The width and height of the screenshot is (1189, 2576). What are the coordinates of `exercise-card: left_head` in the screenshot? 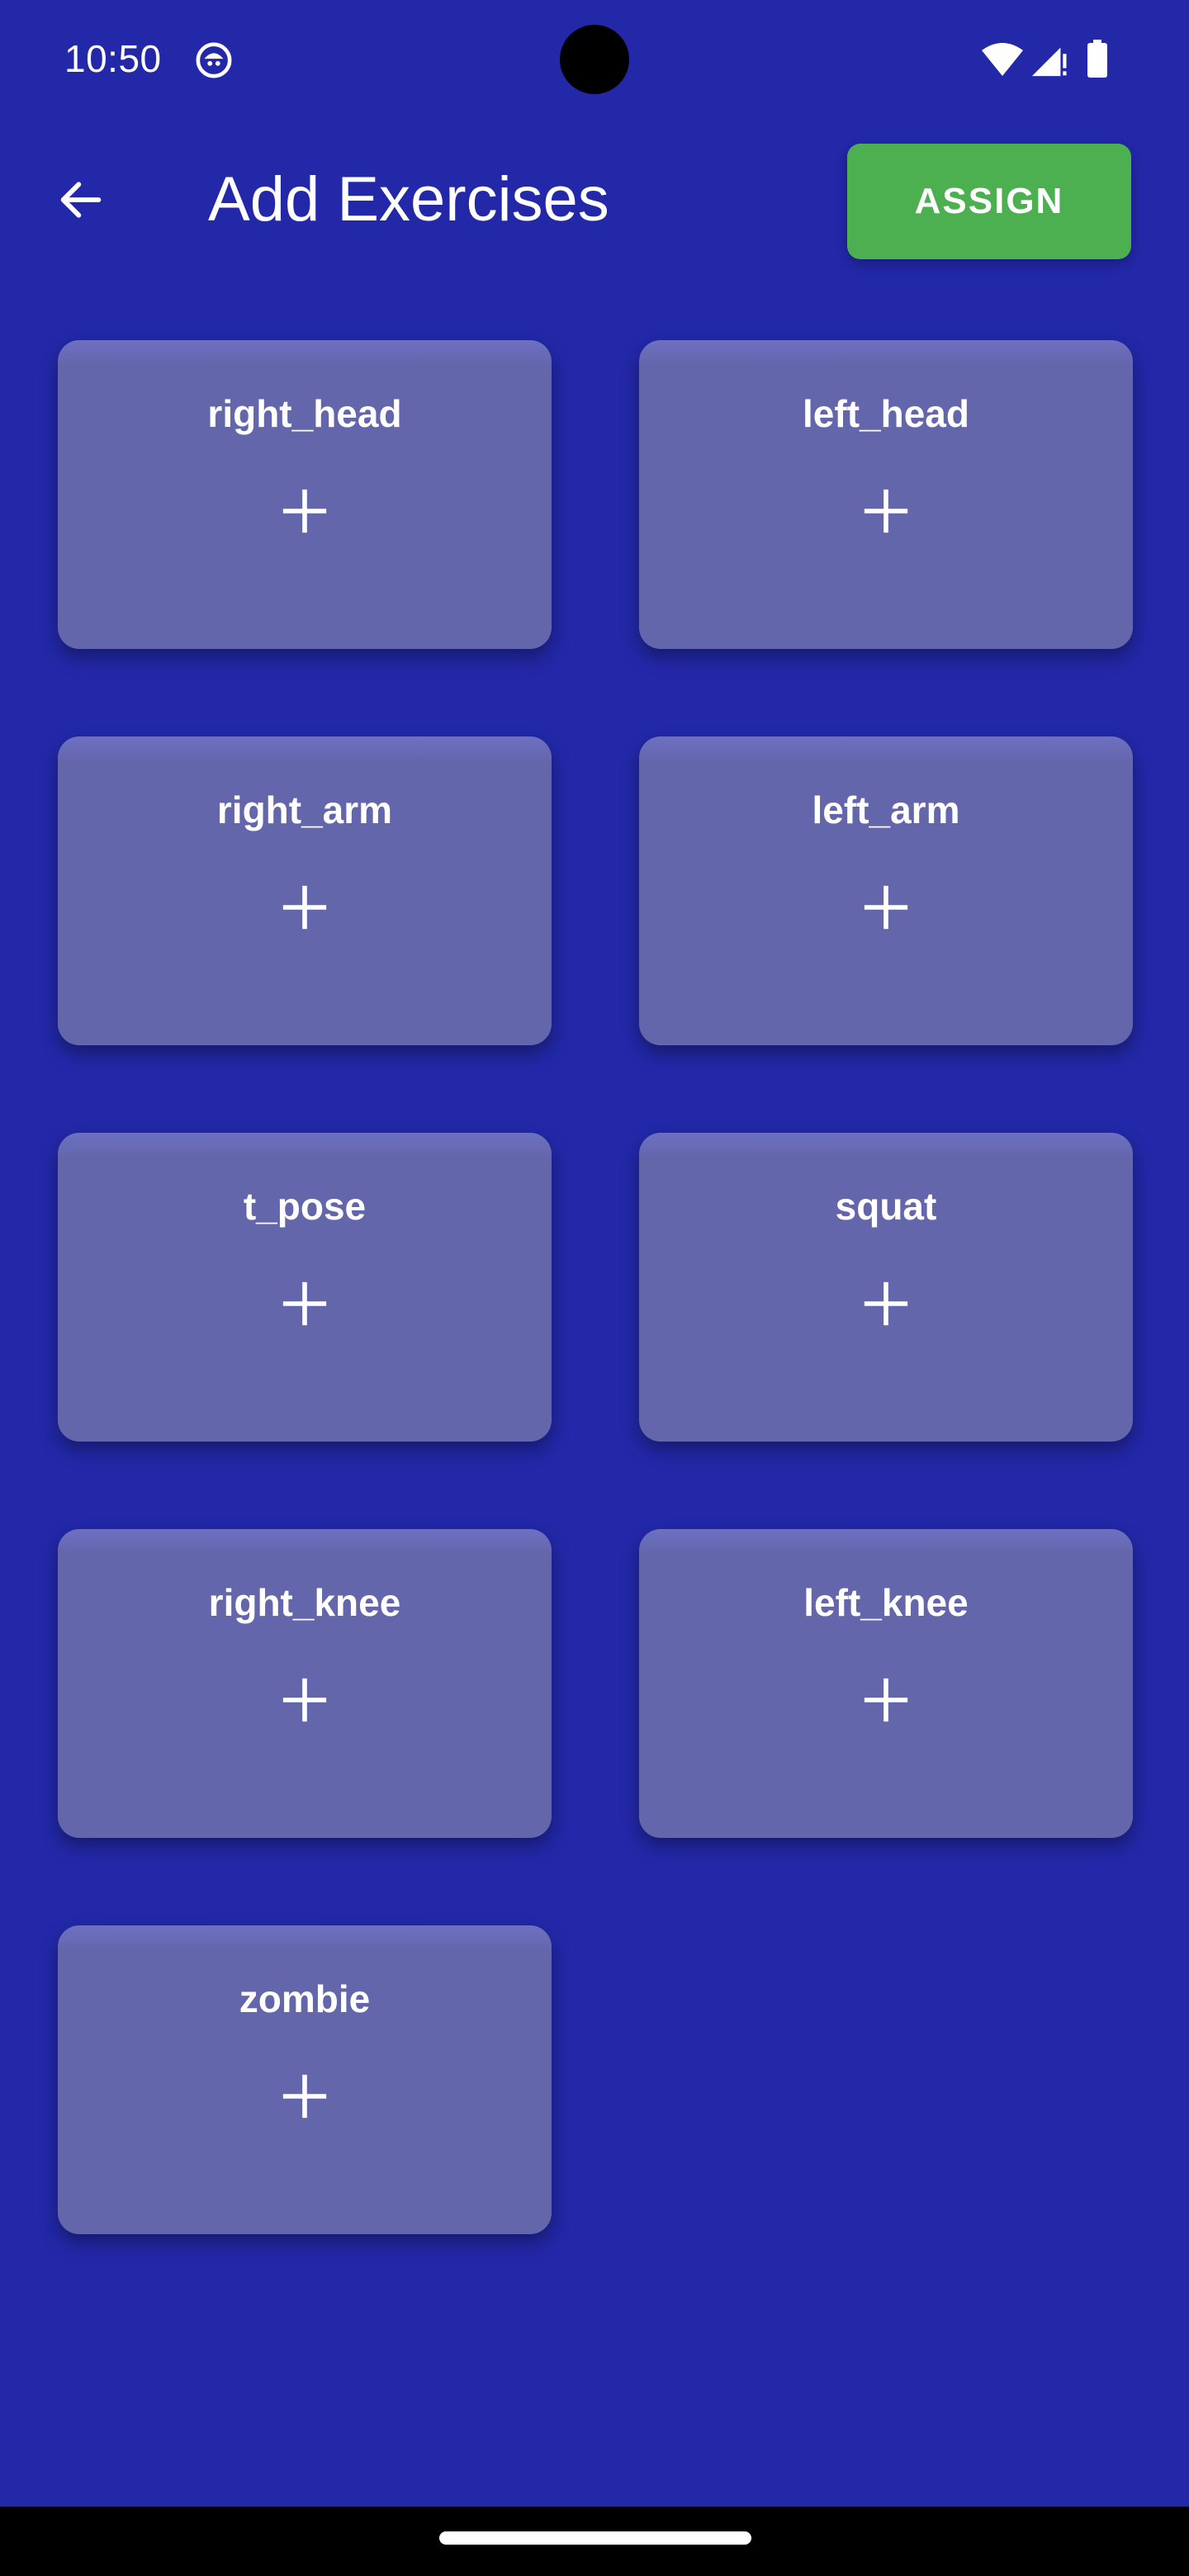 It's located at (886, 494).